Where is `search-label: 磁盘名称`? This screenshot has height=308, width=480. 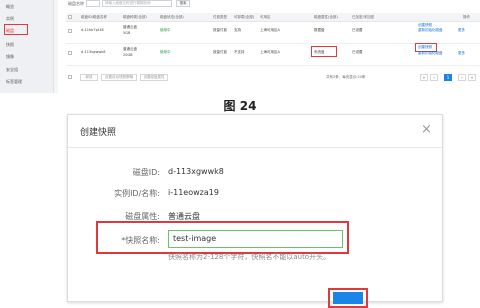 search-label: 磁盘名称 is located at coordinates (76, 3).